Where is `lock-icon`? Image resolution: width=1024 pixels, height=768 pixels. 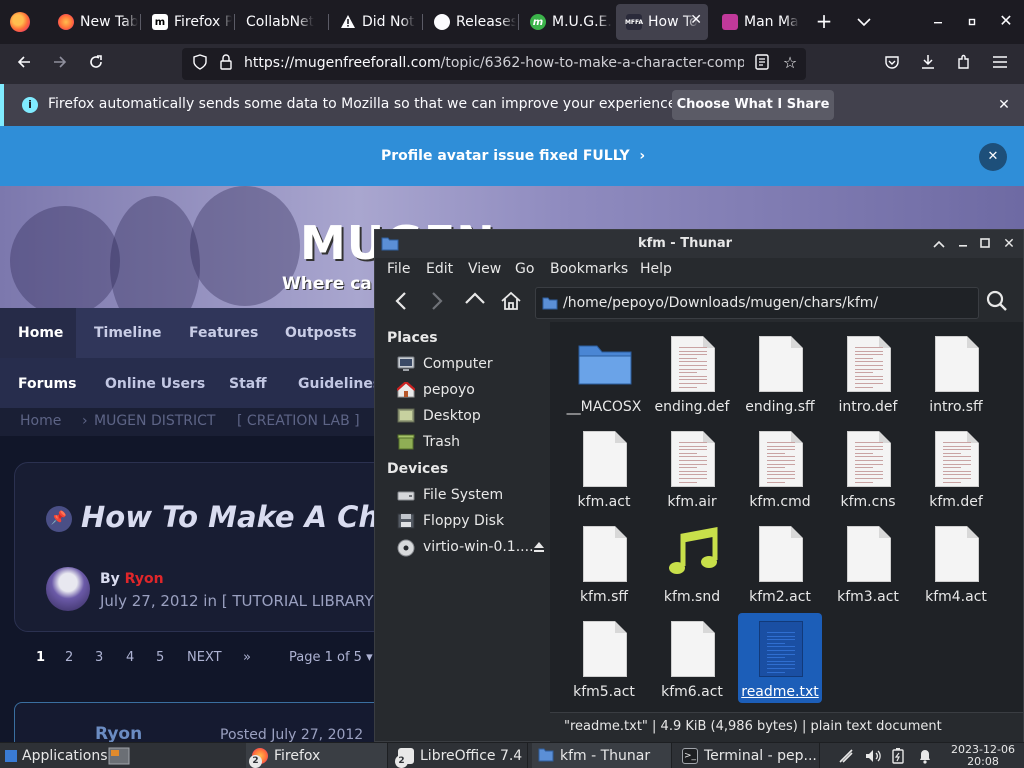 lock-icon is located at coordinates (226, 64).